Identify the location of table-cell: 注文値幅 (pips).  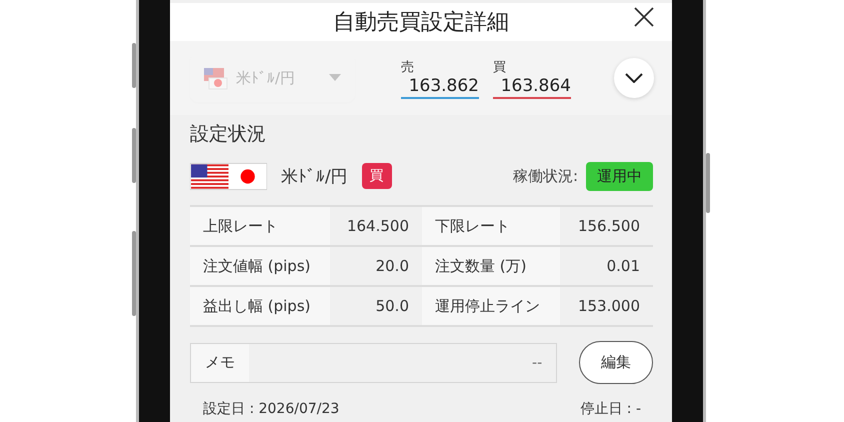
(260, 266).